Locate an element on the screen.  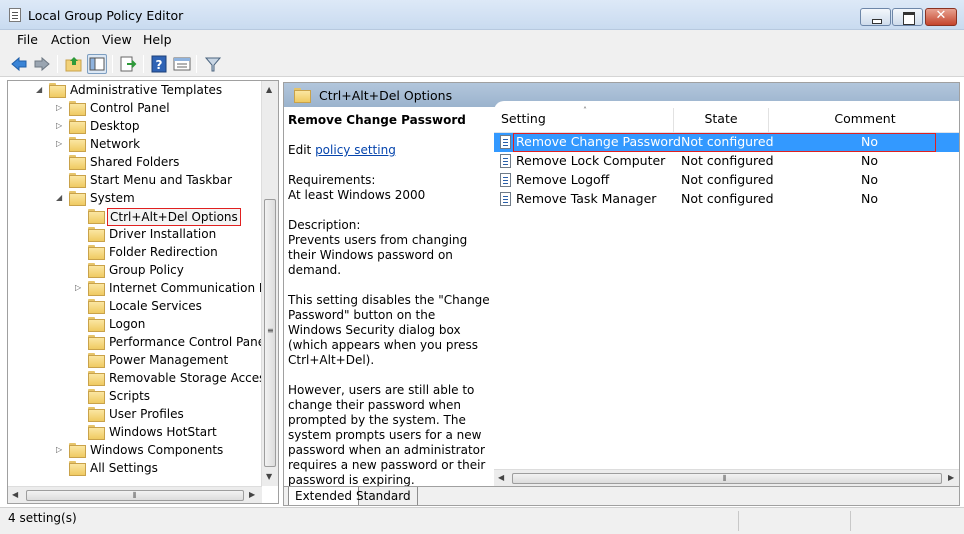
tree-item: ▷ Windows Components is located at coordinates (135, 451).